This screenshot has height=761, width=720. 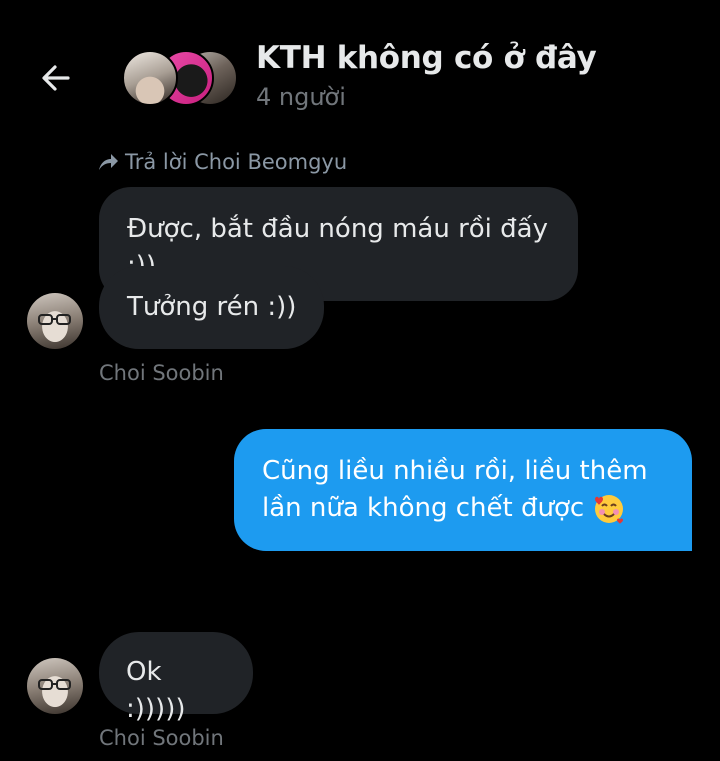 I want to click on group-avatars, so click(x=180, y=78).